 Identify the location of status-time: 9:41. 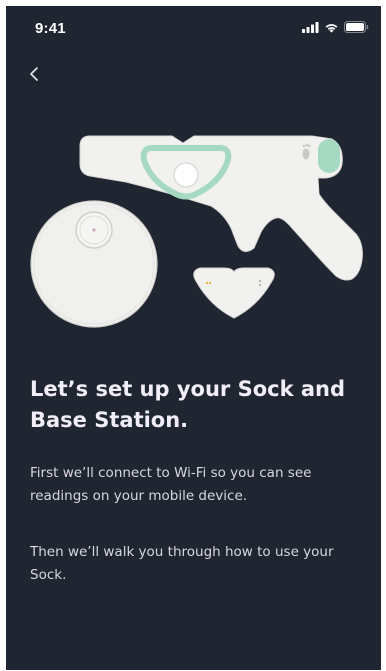
(50, 28).